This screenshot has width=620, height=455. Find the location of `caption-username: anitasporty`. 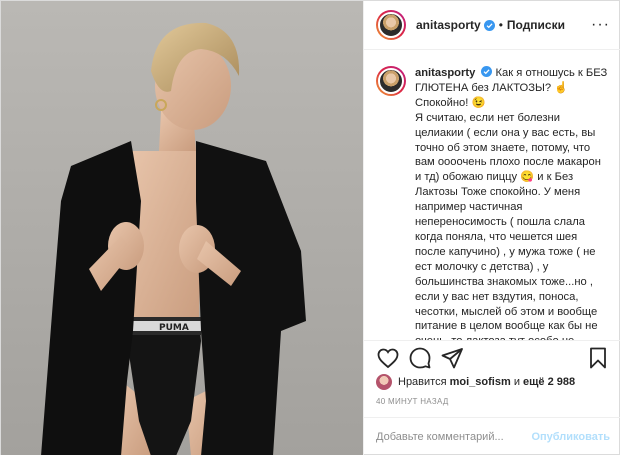

caption-username: anitasporty is located at coordinates (445, 73).